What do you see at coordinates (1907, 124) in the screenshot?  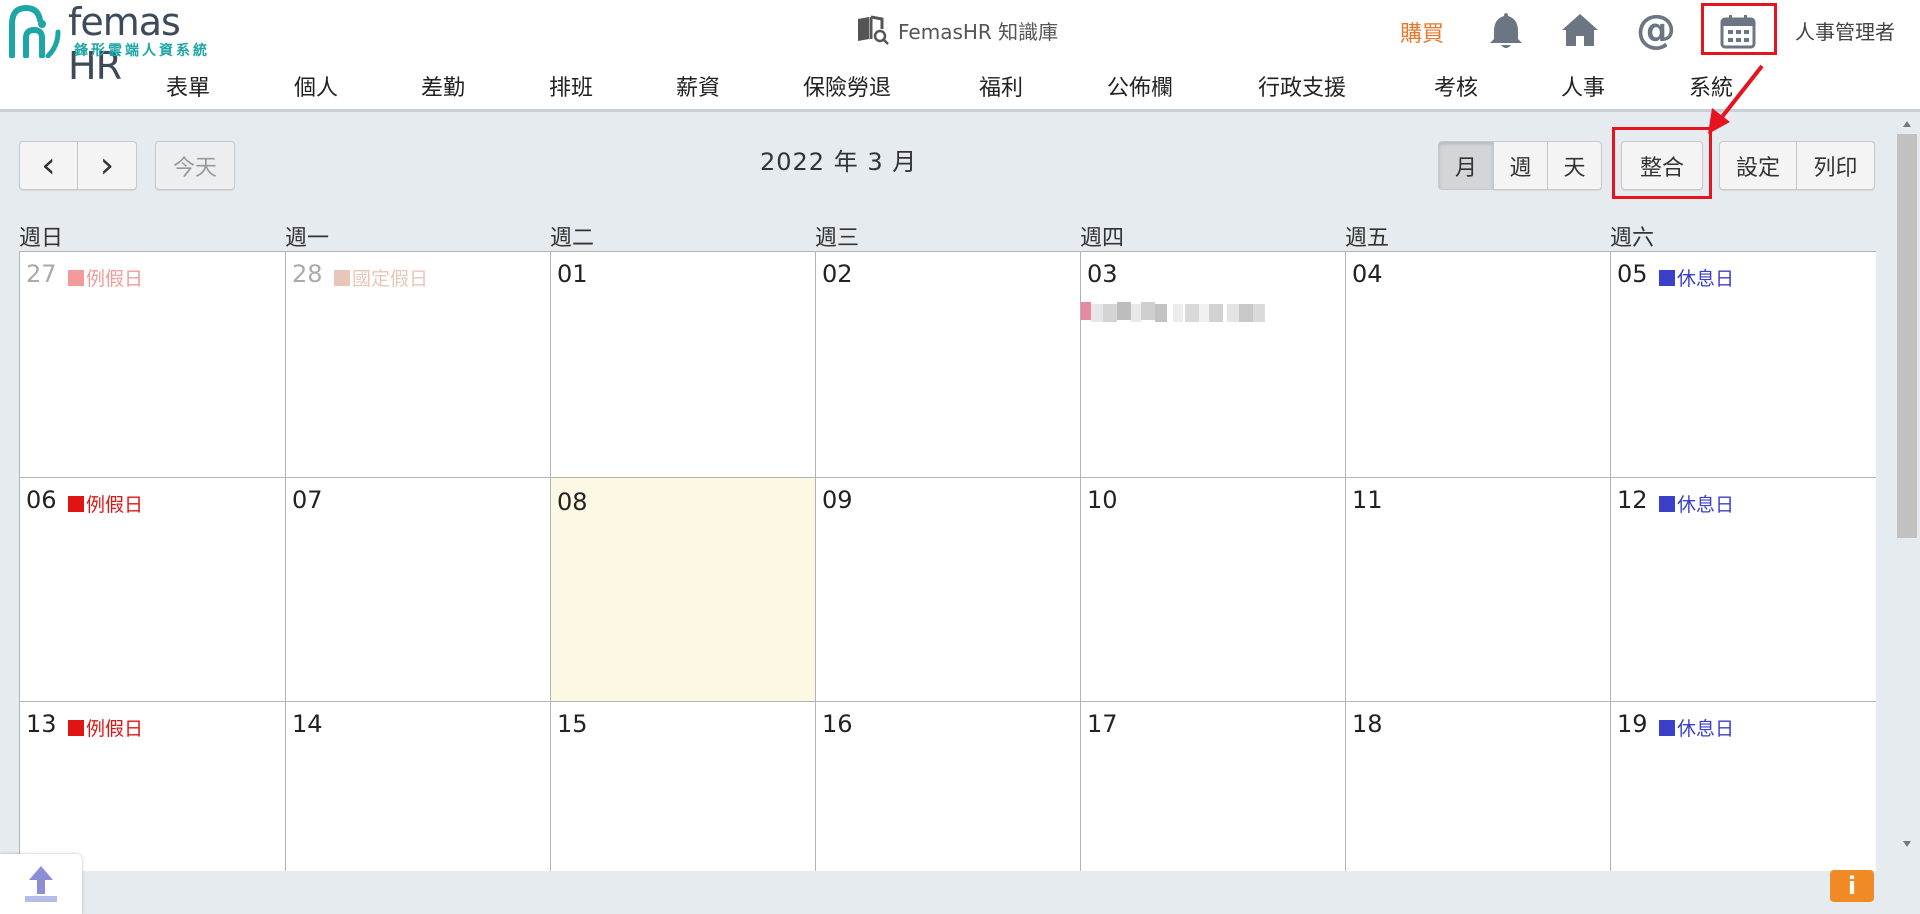 I see `scroll-up-icon` at bounding box center [1907, 124].